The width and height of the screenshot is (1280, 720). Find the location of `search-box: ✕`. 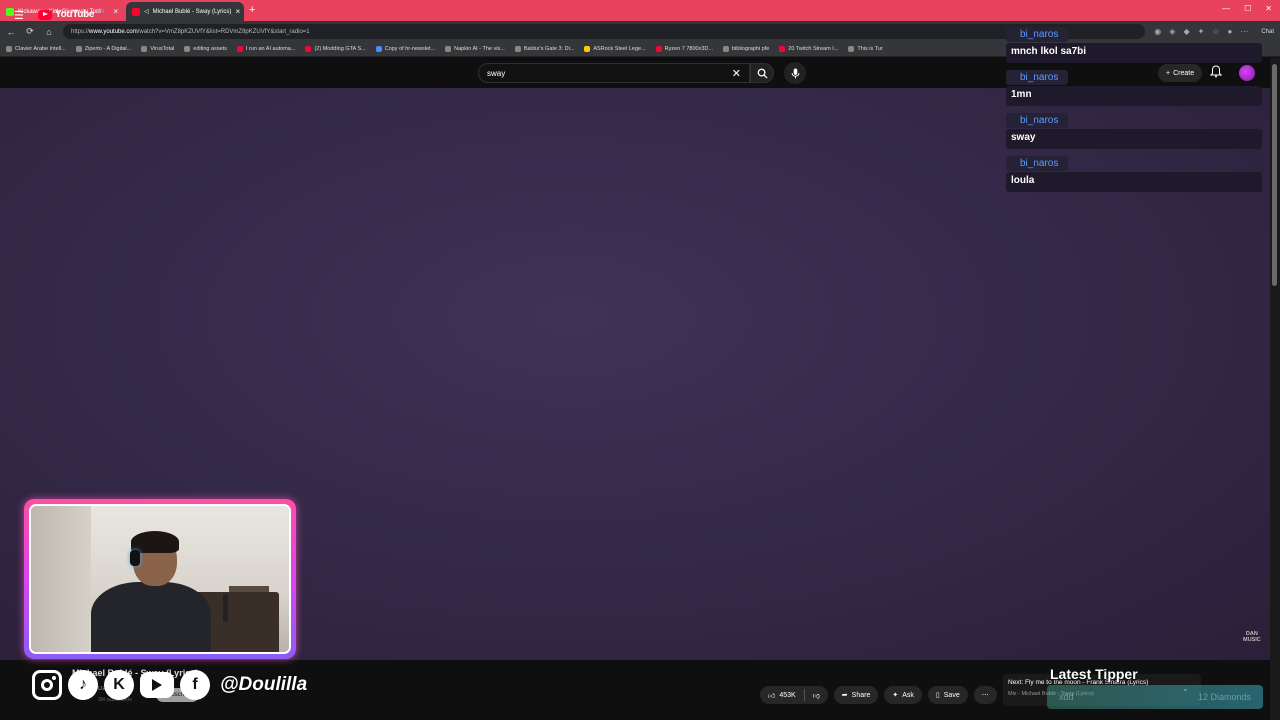

search-box: ✕ is located at coordinates (614, 73).